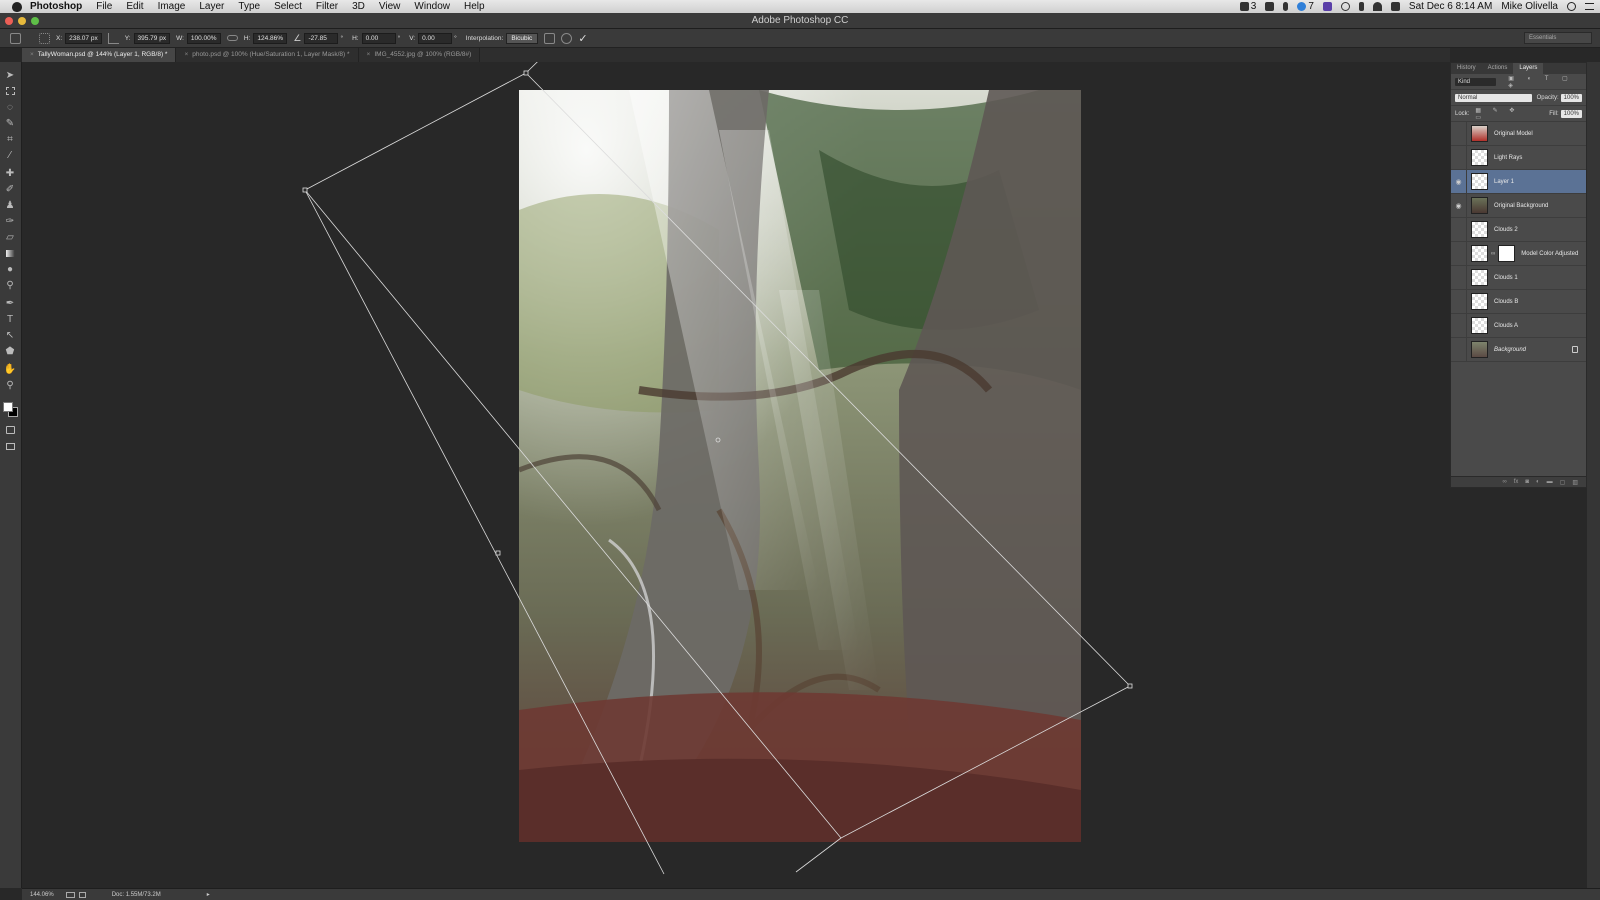  I want to click on commit-transform-icon: ✓, so click(582, 38).